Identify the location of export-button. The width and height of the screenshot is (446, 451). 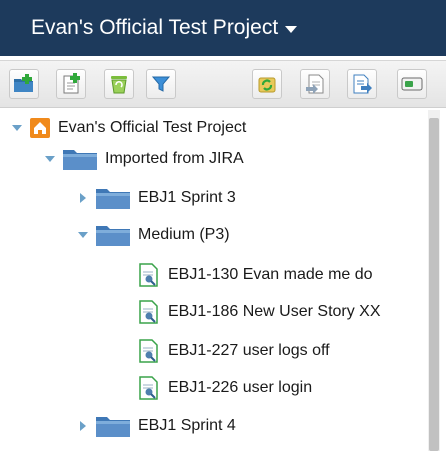
(362, 84).